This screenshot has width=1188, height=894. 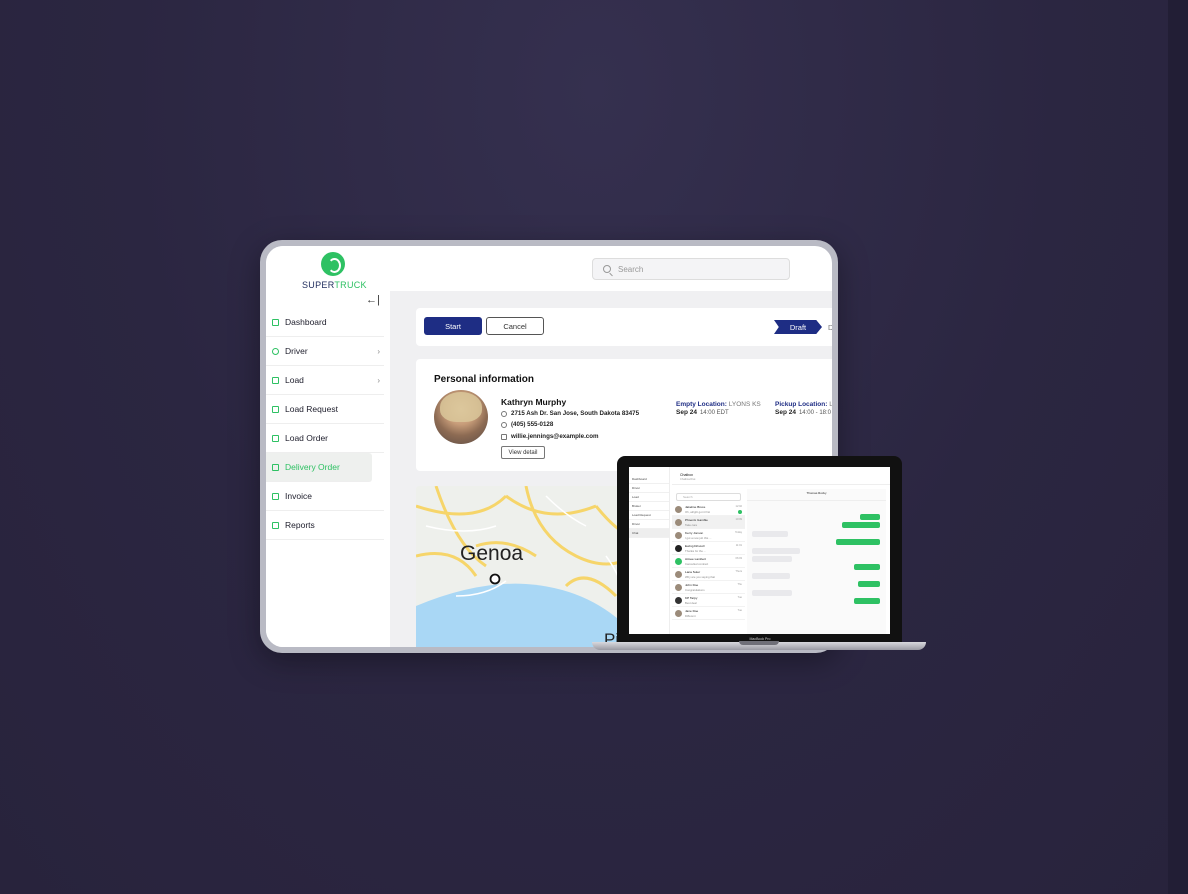 I want to click on pickup-location: Pickup Location: LY, so click(x=803, y=404).